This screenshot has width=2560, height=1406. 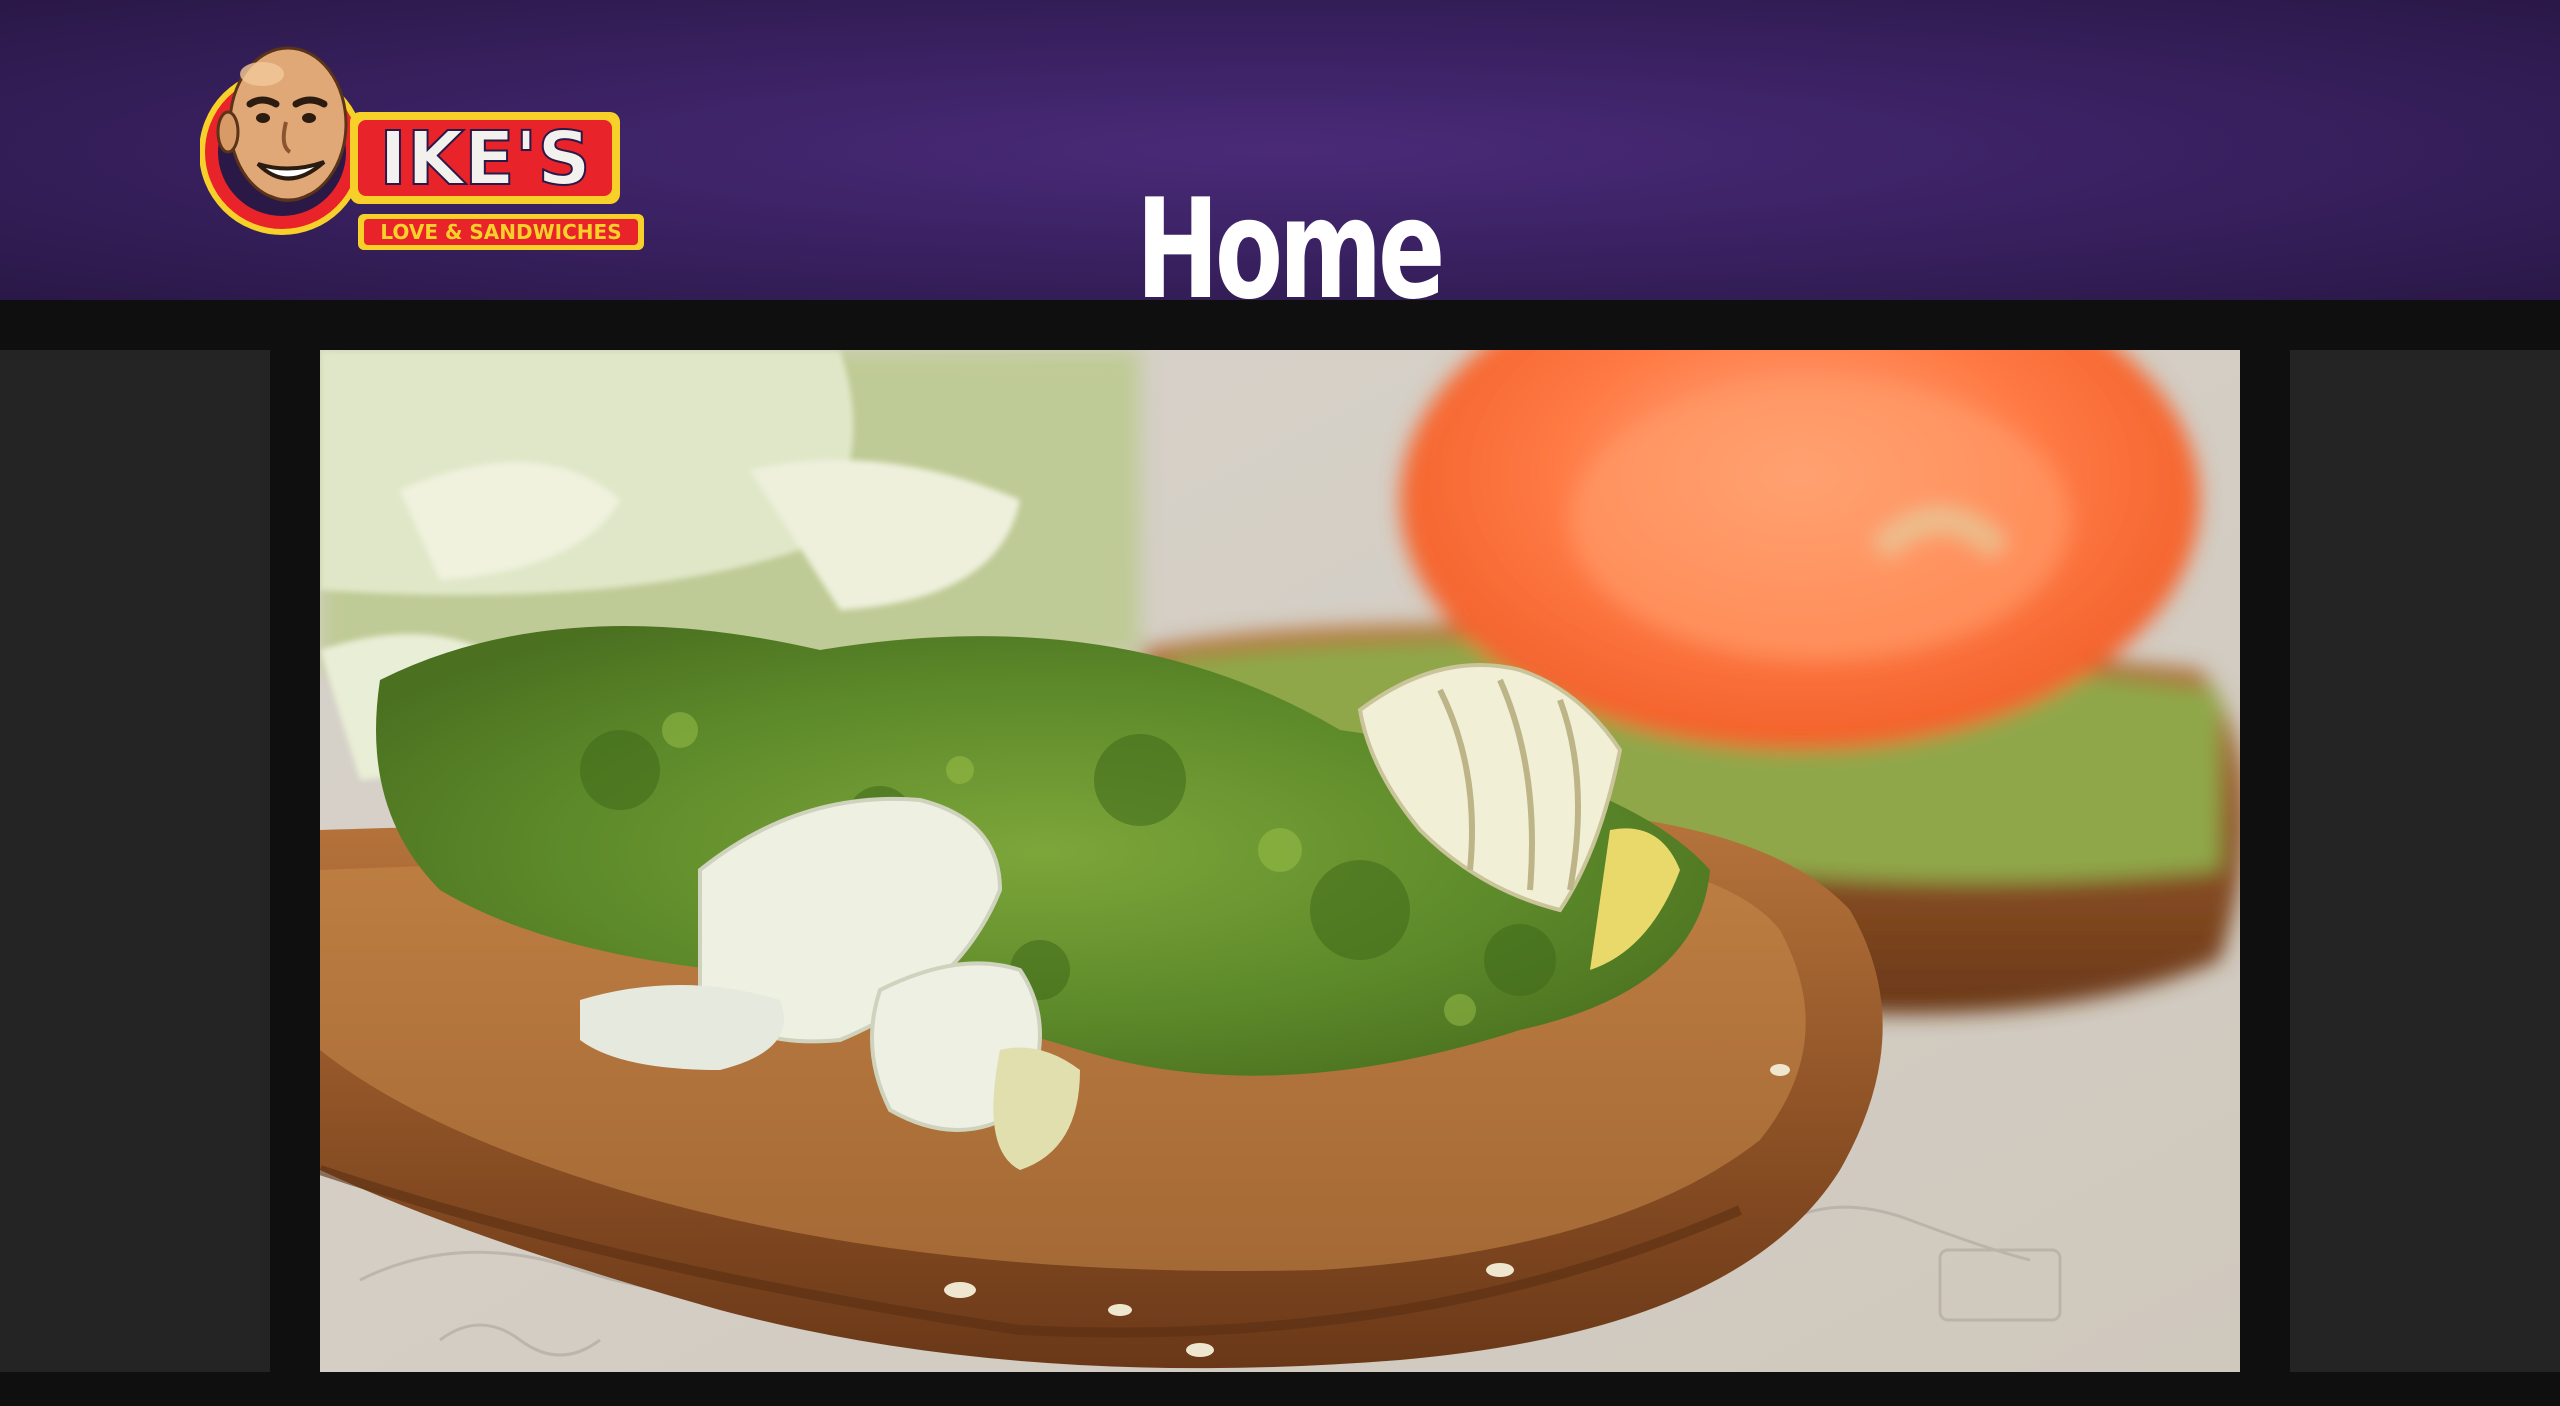 What do you see at coordinates (484, 159) in the screenshot?
I see `logo-wordmark: IKE'S` at bounding box center [484, 159].